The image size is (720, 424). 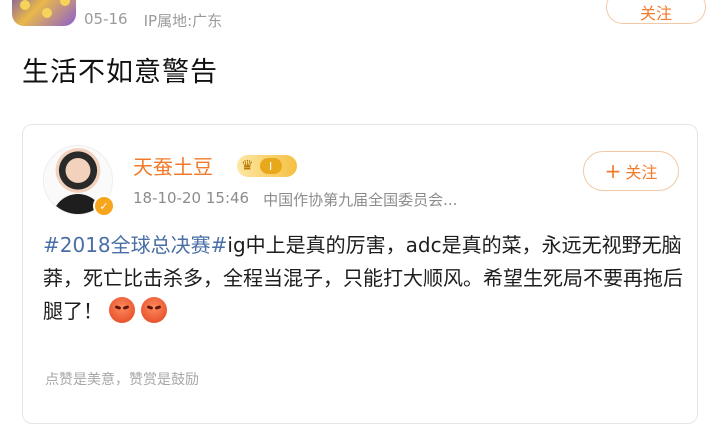 I want to click on quoted-author-name: 天蚕土豆, so click(x=173, y=165).